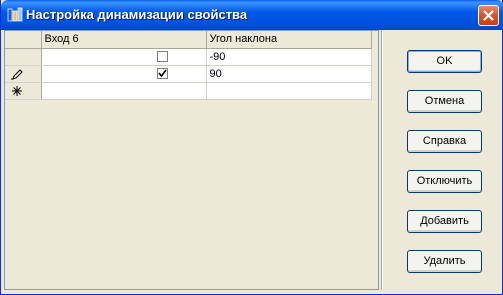 The height and width of the screenshot is (295, 503). Describe the element at coordinates (444, 261) in the screenshot. I see `delete-button: Удалить` at that location.